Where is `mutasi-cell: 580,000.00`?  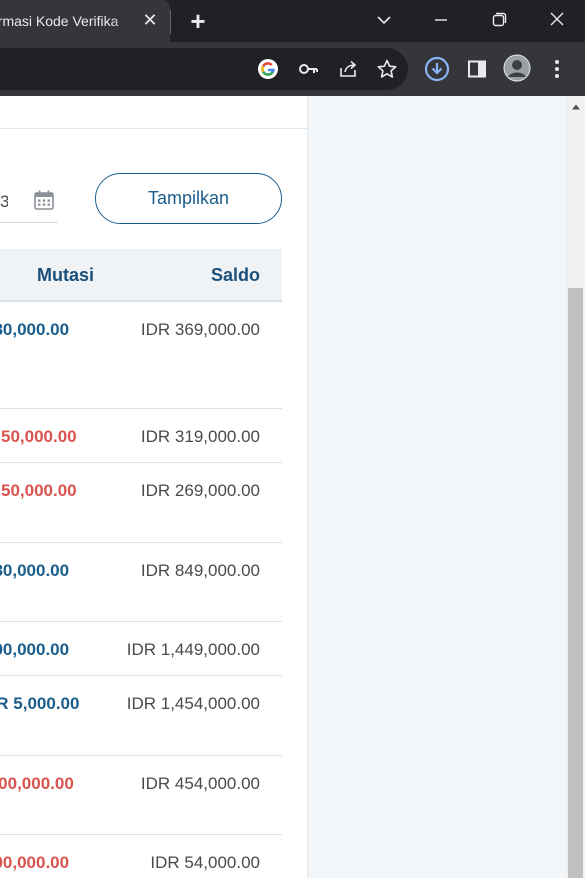
mutasi-cell: 580,000.00 is located at coordinates (35, 570).